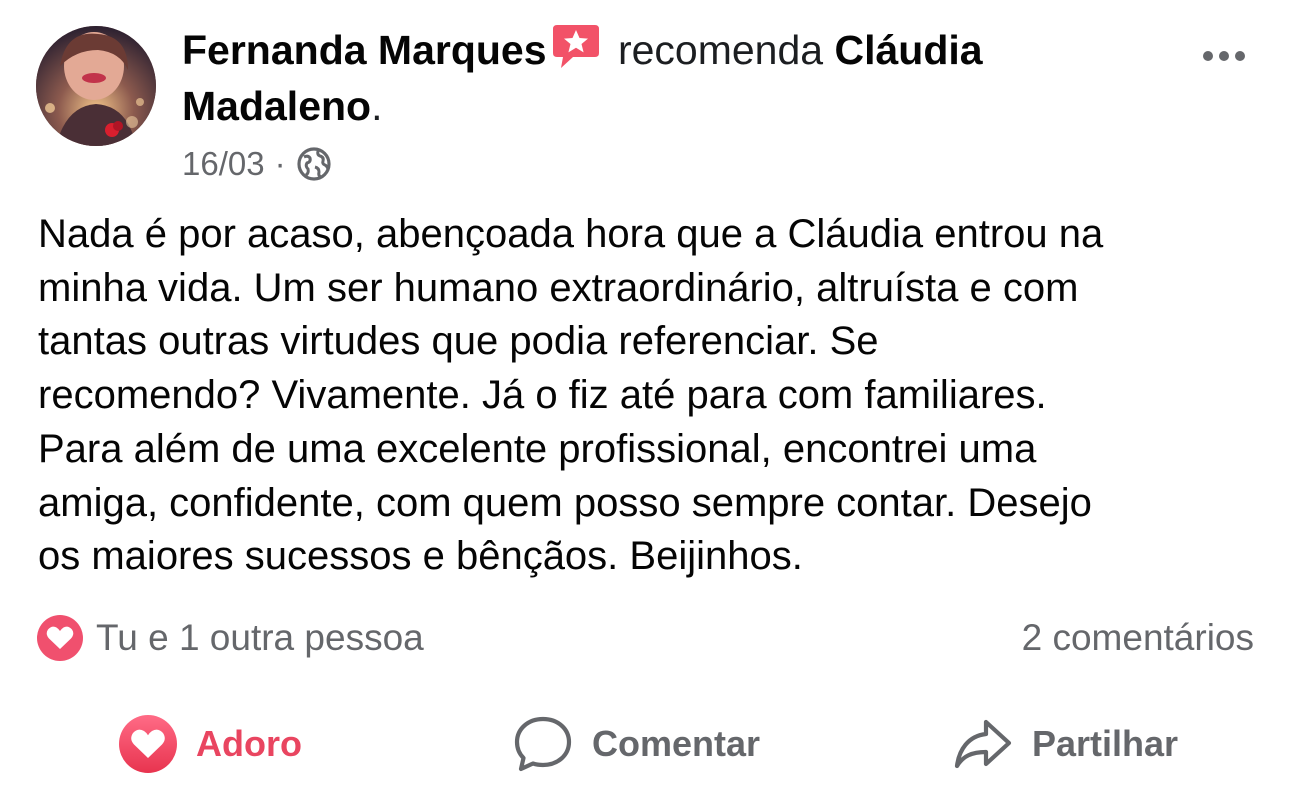 This screenshot has width=1290, height=796. I want to click on header-period: ., so click(377, 106).